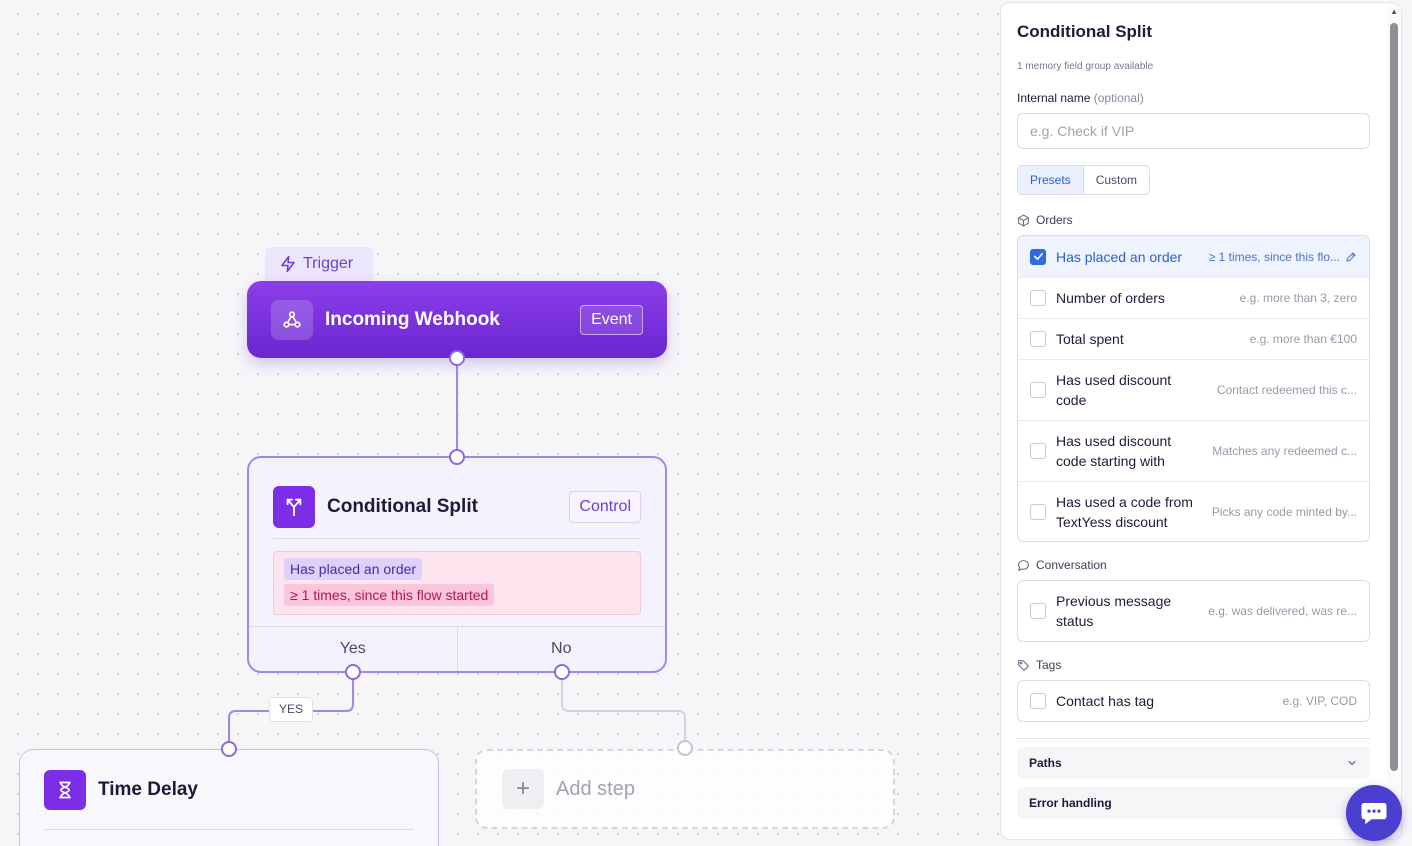 Image resolution: width=1412 pixels, height=846 pixels. I want to click on split-divider, so click(457, 538).